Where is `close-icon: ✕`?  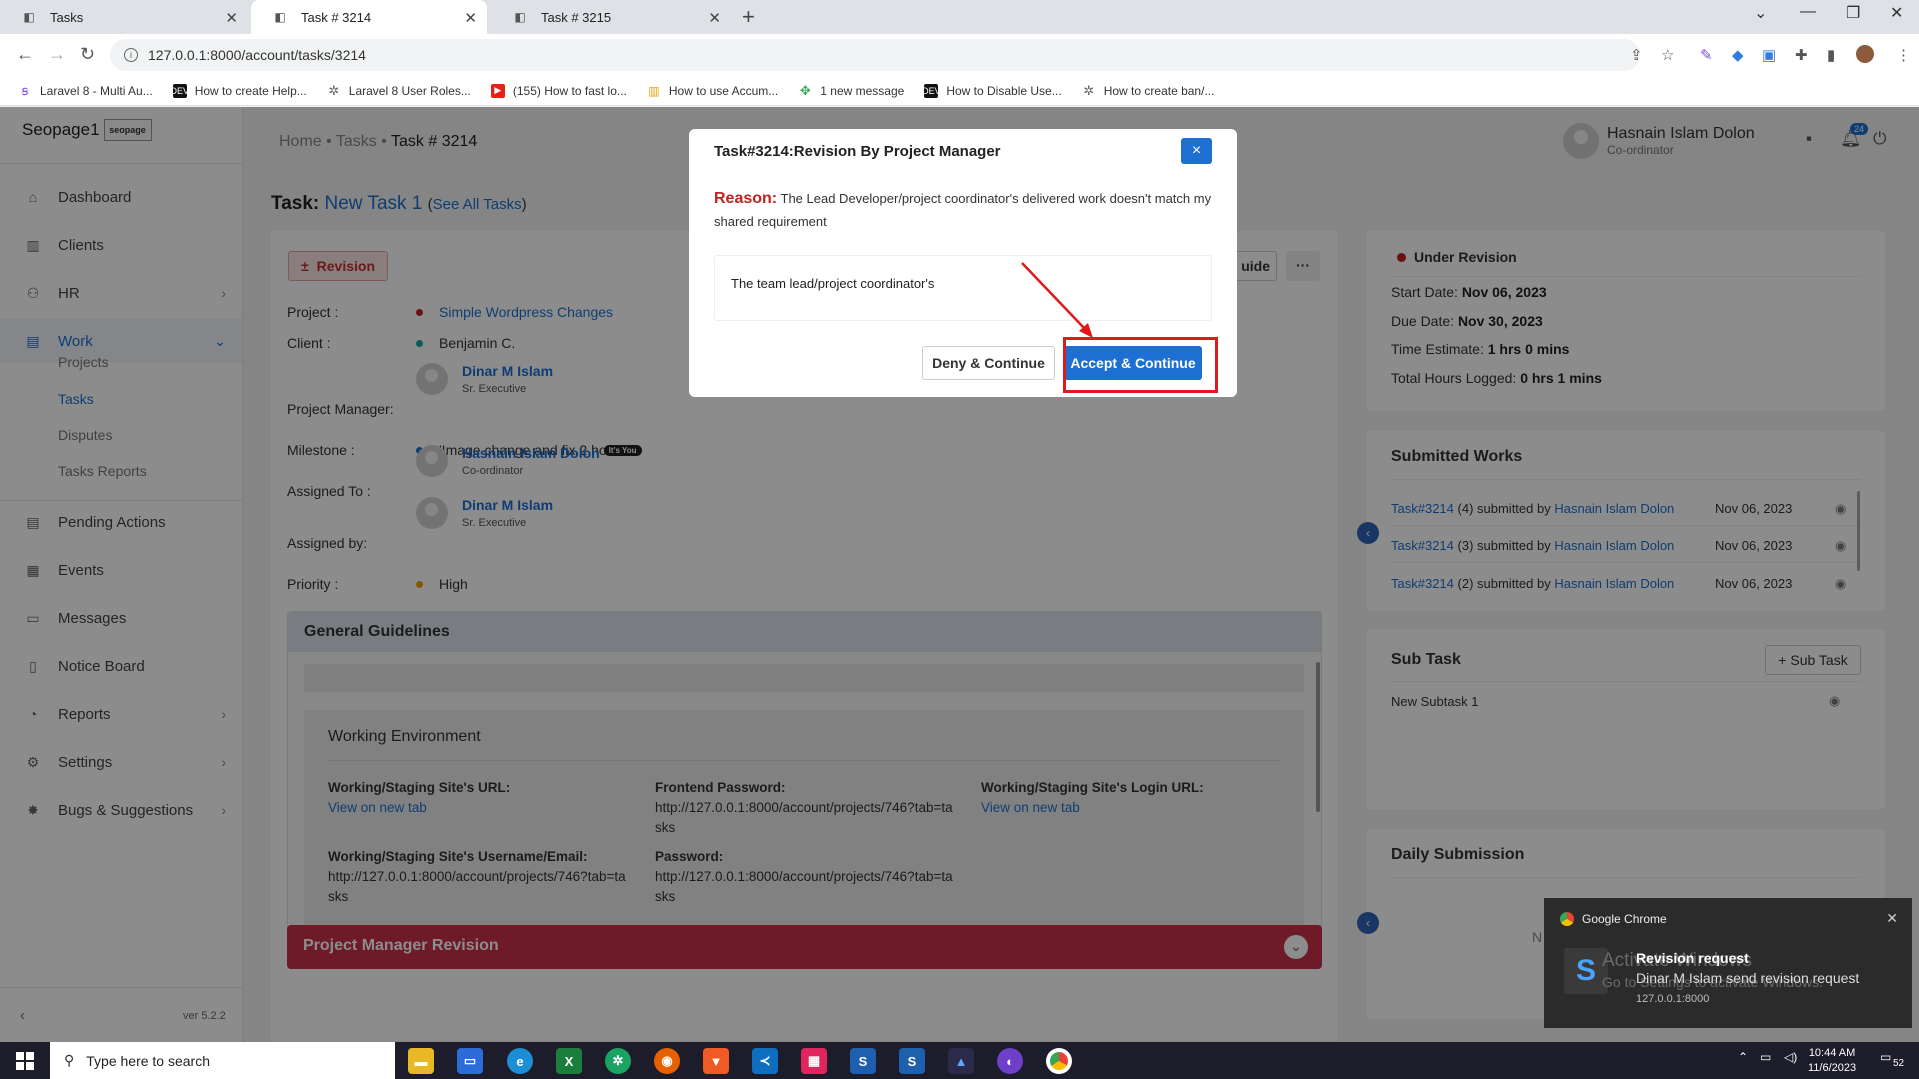
close-icon: ✕ is located at coordinates (1892, 918).